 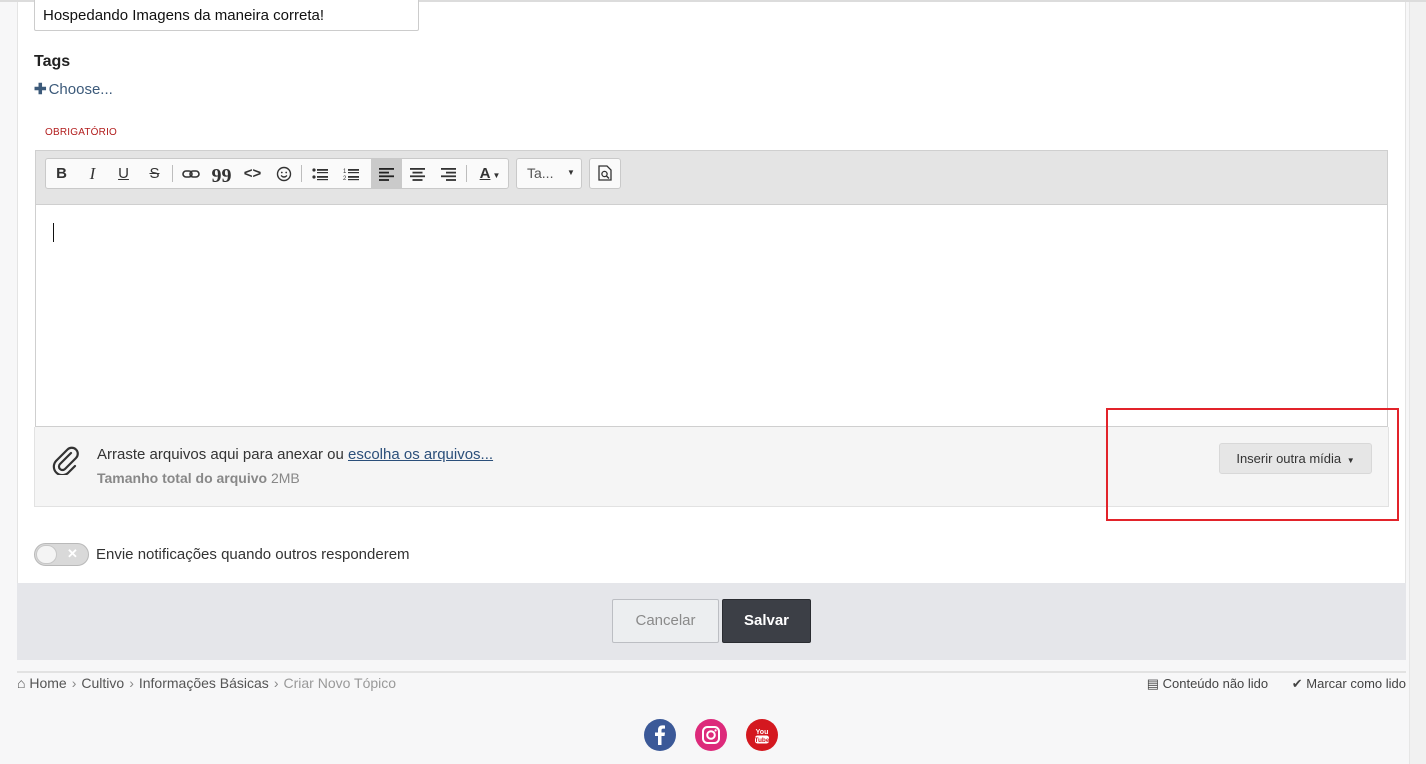 I want to click on attach-size-value: 2MB, so click(x=285, y=478).